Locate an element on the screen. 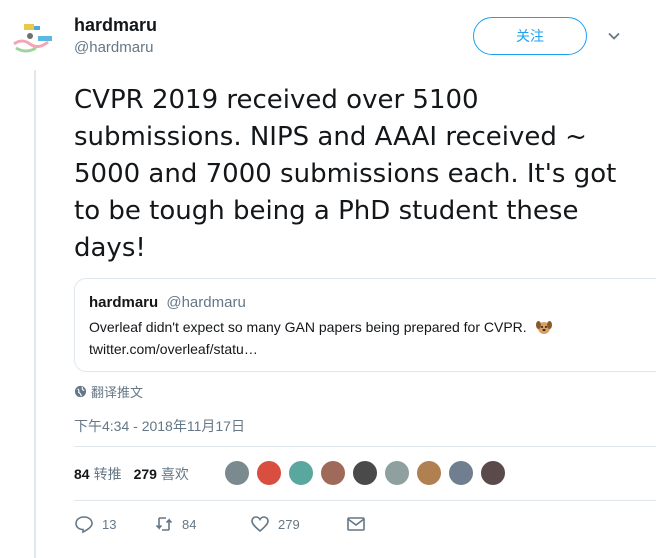  liker-avatars is located at coordinates (365, 473).